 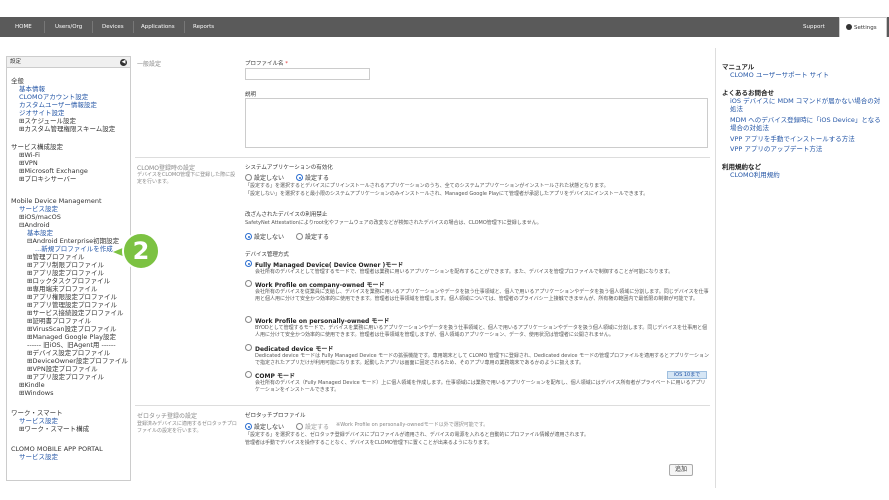 What do you see at coordinates (755, 175) in the screenshot?
I see `terms-link: CLOMO利用規約` at bounding box center [755, 175].